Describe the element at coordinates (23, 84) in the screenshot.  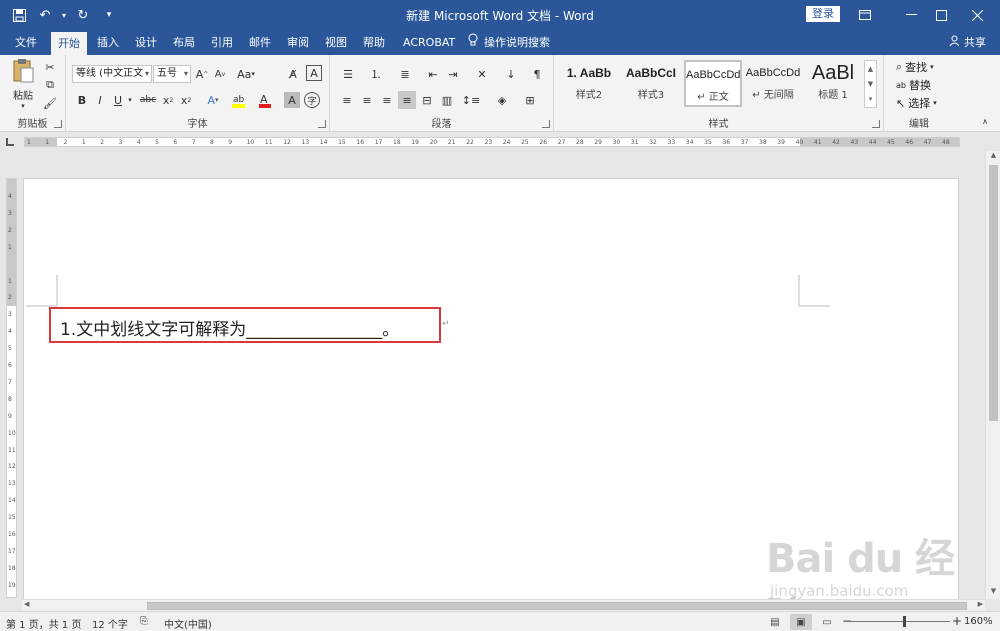
I see `paste-button: 粘贴 ▾` at that location.